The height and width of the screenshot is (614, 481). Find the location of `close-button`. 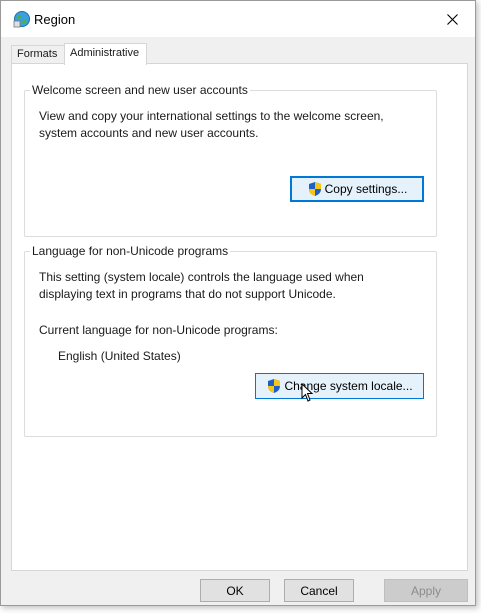

close-button is located at coordinates (452, 19).